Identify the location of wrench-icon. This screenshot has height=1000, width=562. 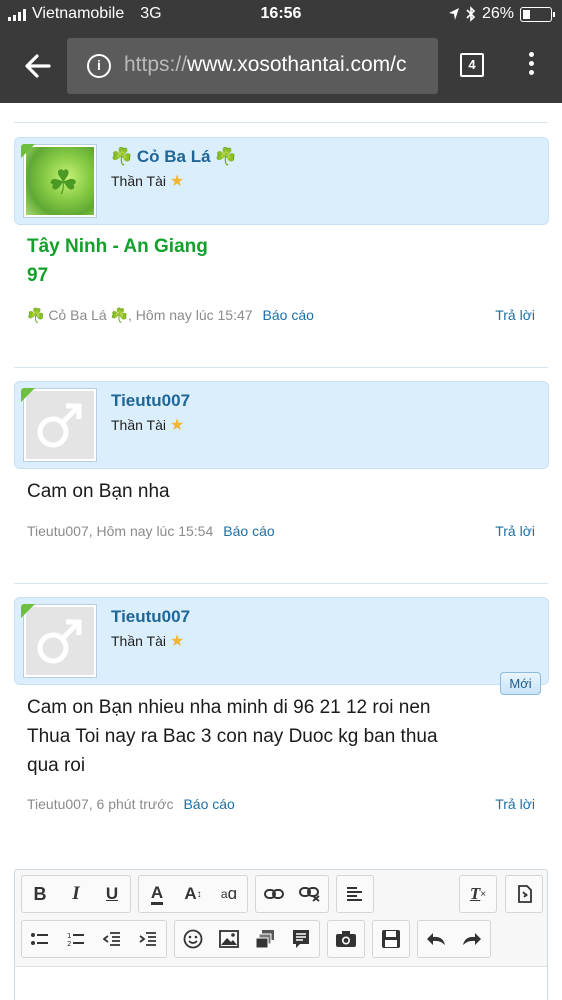
(524, 894).